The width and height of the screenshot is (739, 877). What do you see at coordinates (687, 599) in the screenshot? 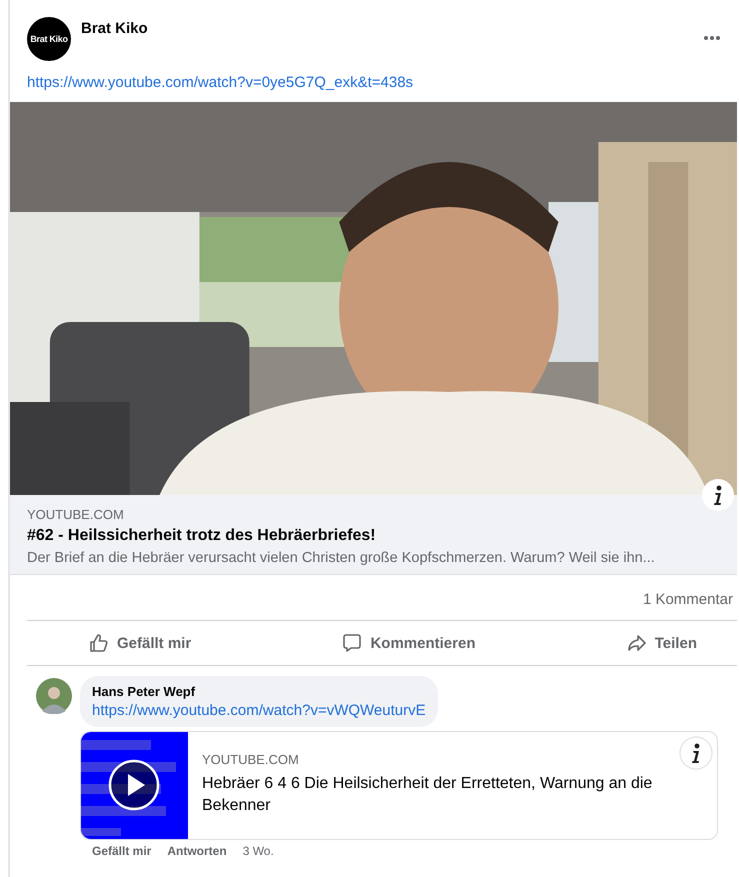
I see `comment-count: 1 Kommentar` at bounding box center [687, 599].